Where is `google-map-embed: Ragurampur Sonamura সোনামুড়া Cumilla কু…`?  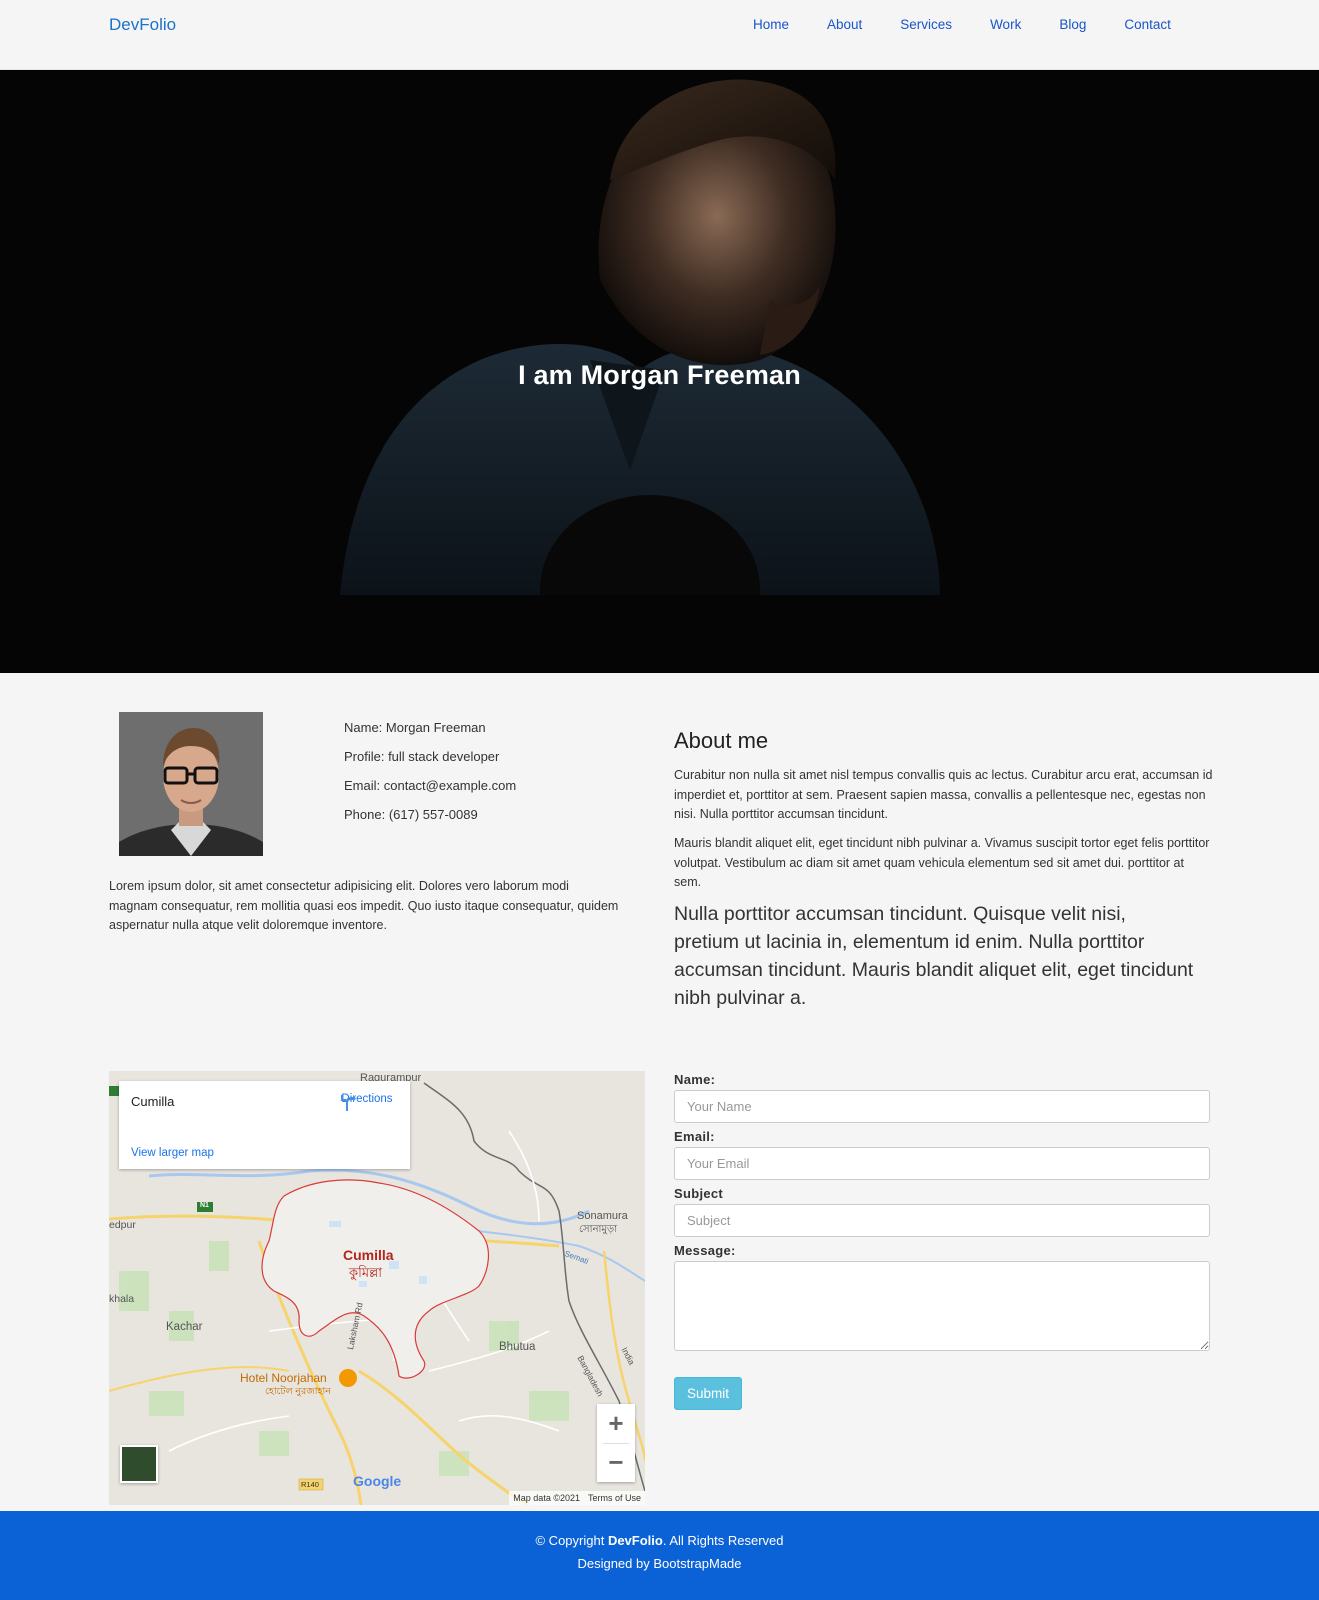 google-map-embed: Ragurampur Sonamura সোনামুড়া Cumilla কু… is located at coordinates (377, 1288).